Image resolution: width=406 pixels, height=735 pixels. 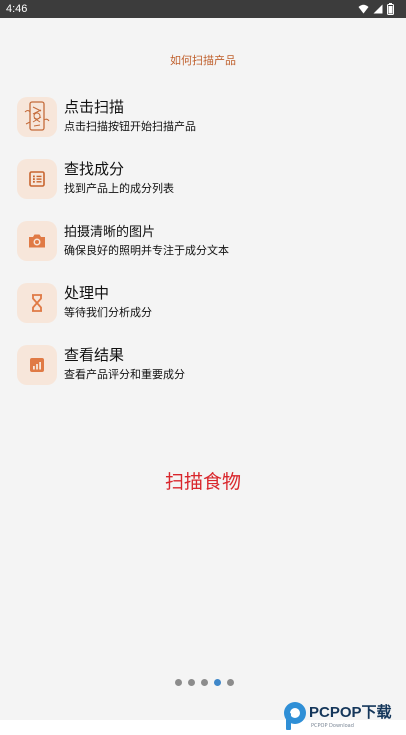 I want to click on step-item-take-photo: 拍摄清晰的图片 确保良好的照明并专注于成分文本, so click(x=207, y=242).